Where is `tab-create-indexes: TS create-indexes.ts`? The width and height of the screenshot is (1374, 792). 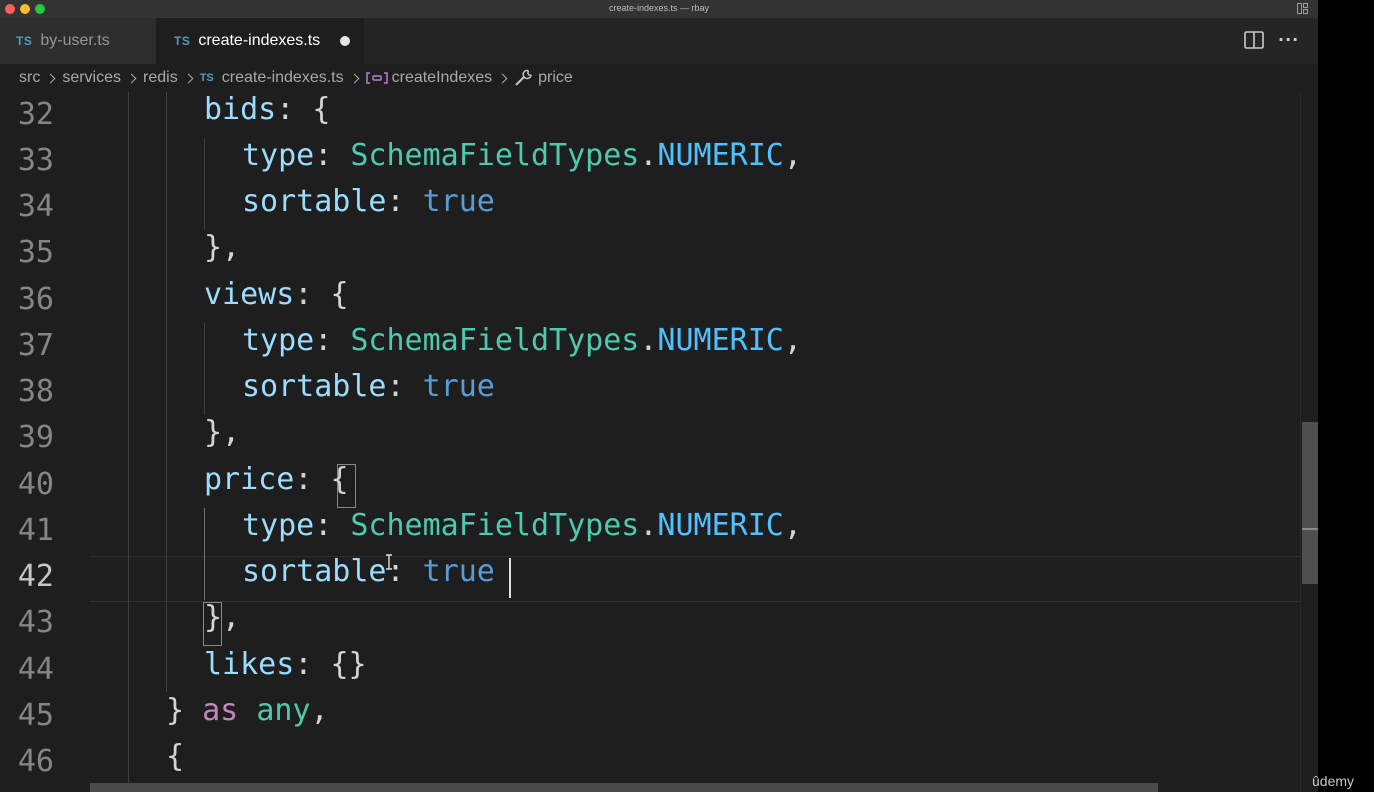 tab-create-indexes: TS create-indexes.ts is located at coordinates (260, 41).